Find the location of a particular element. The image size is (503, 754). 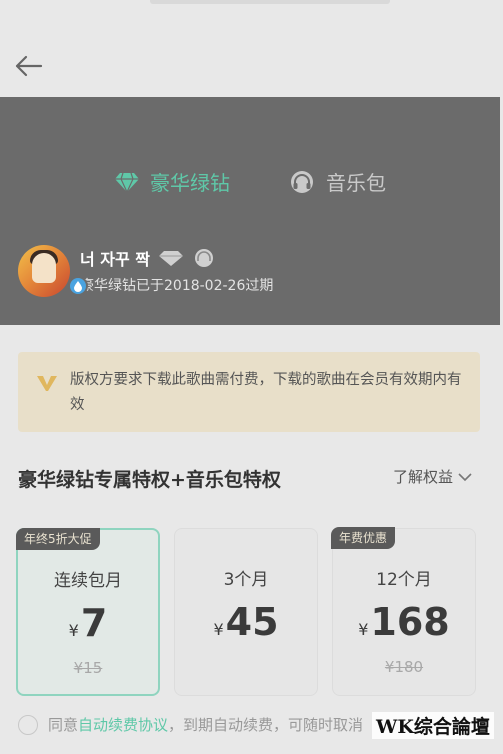

music-pack-badge-icon is located at coordinates (204, 258).